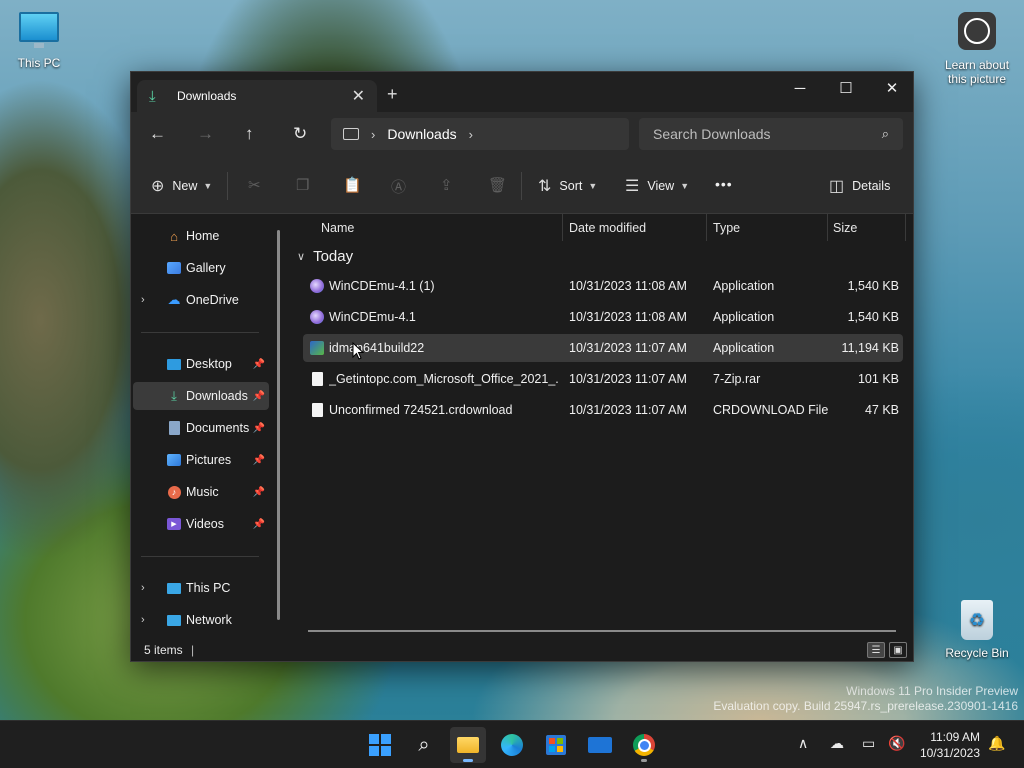 The width and height of the screenshot is (1024, 768). I want to click on new-tab-button: +, so click(392, 94).